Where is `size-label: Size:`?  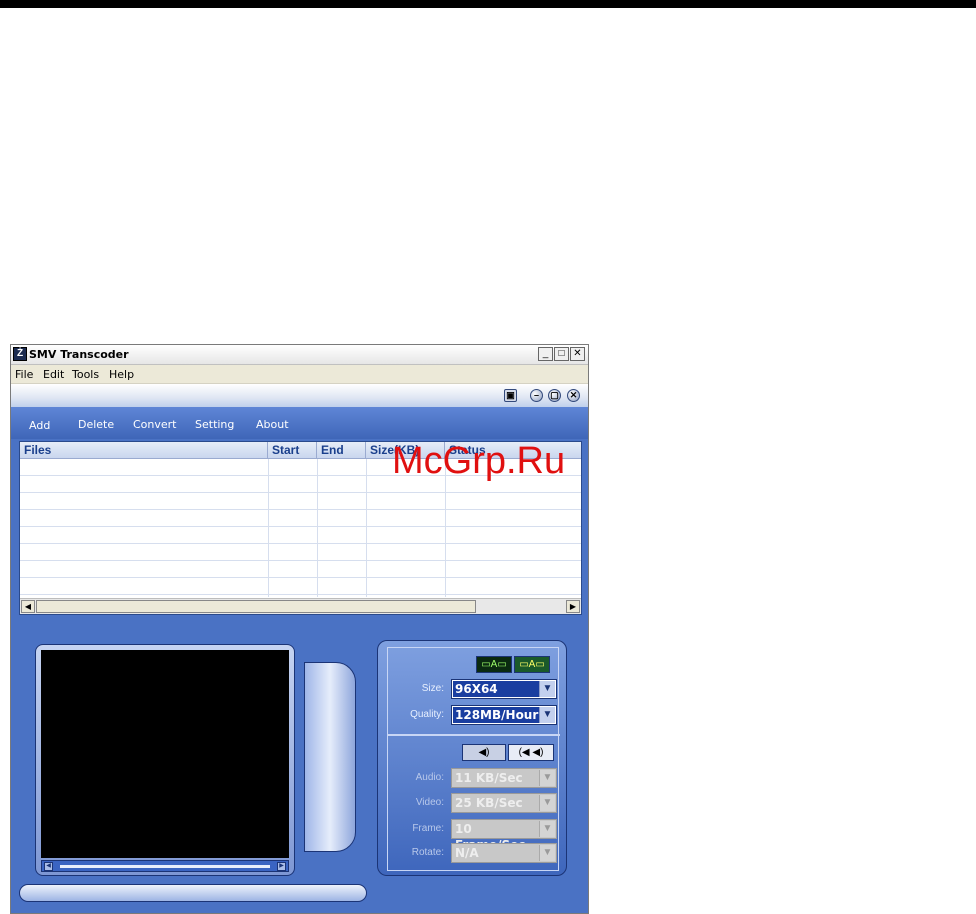 size-label: Size: is located at coordinates (432, 688).